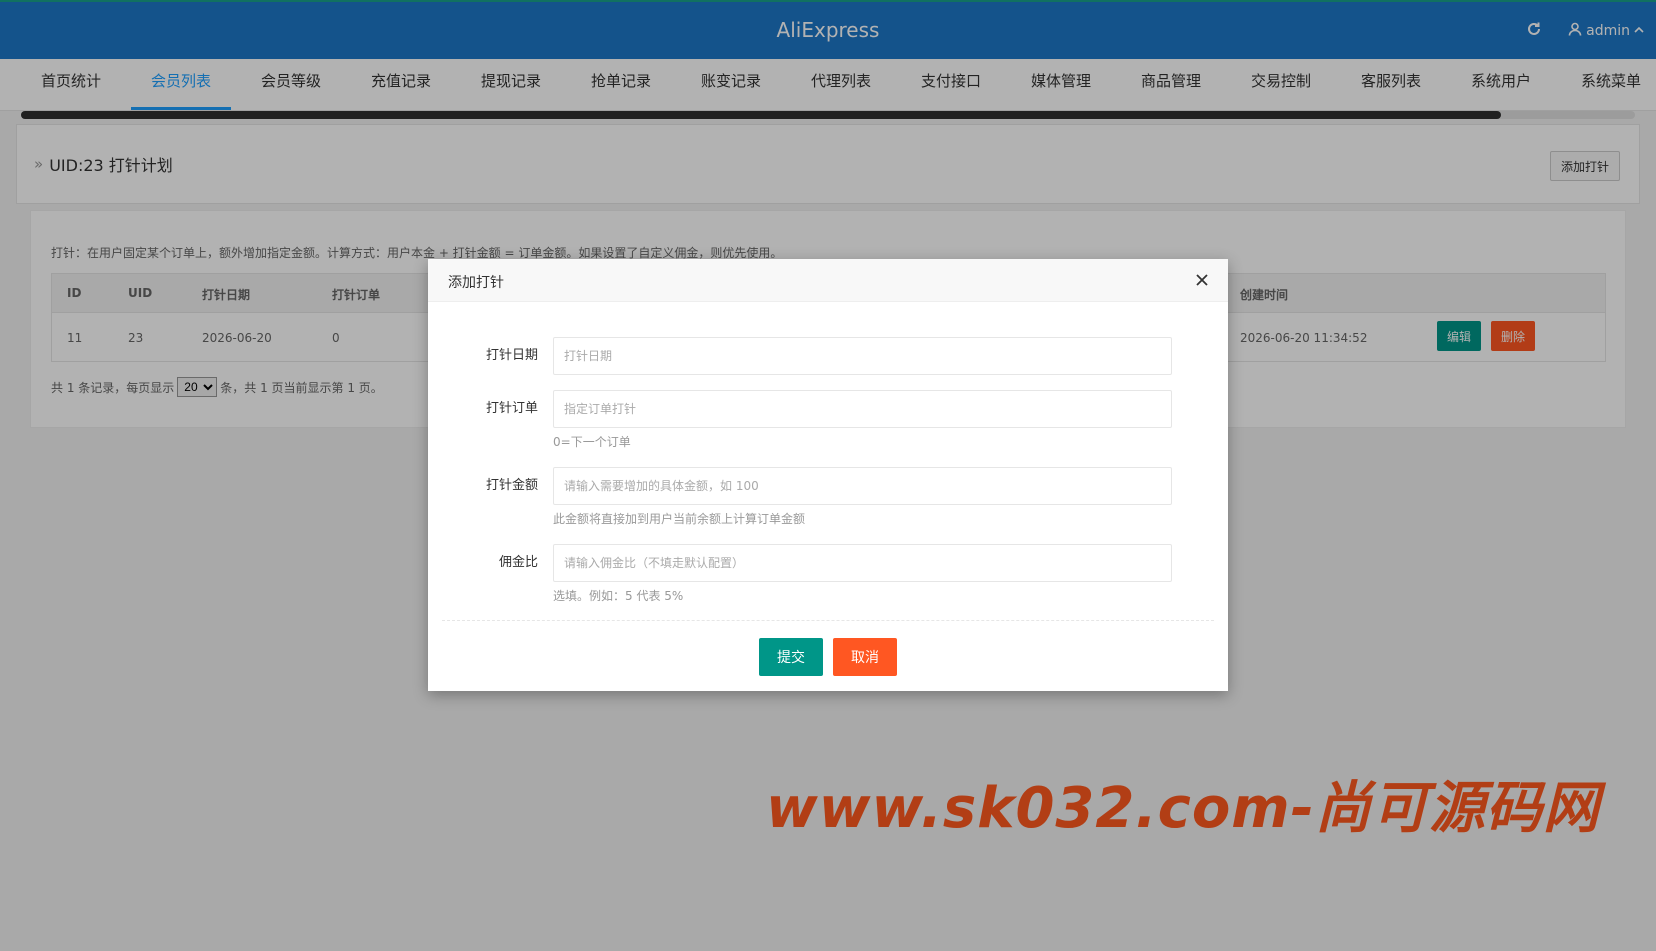 The image size is (1656, 951). Describe the element at coordinates (1202, 280) in the screenshot. I see `close-icon` at that location.